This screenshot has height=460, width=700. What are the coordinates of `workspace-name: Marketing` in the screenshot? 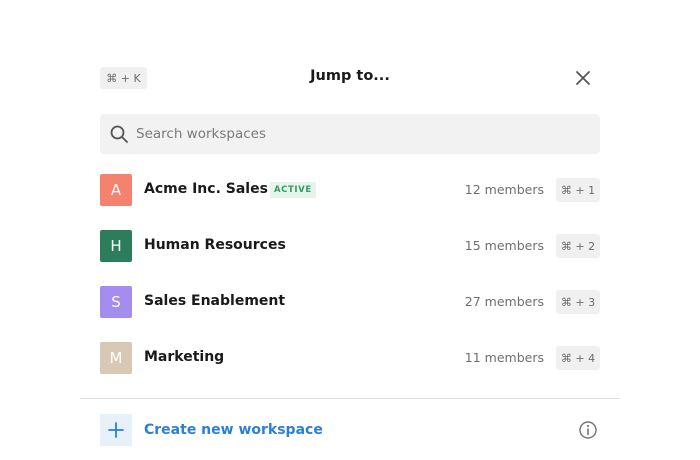 It's located at (184, 357).